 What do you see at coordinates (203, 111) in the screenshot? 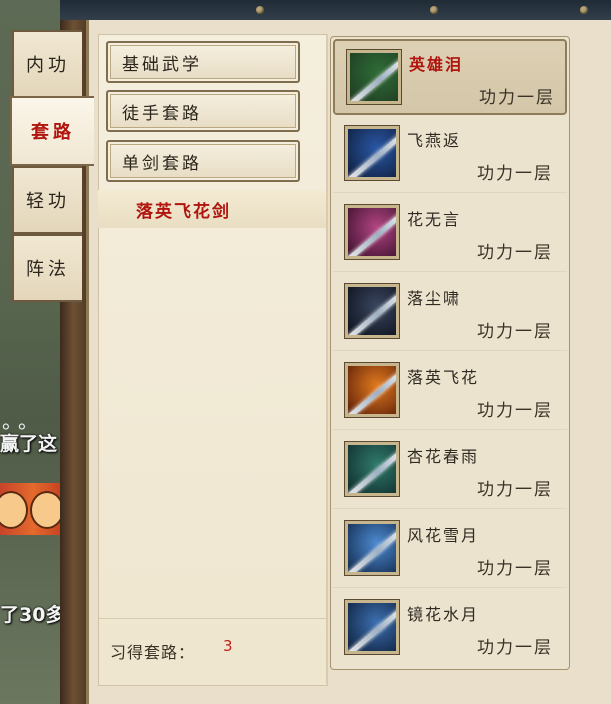
I see `category-unarmed-routines: 徒手套路` at bounding box center [203, 111].